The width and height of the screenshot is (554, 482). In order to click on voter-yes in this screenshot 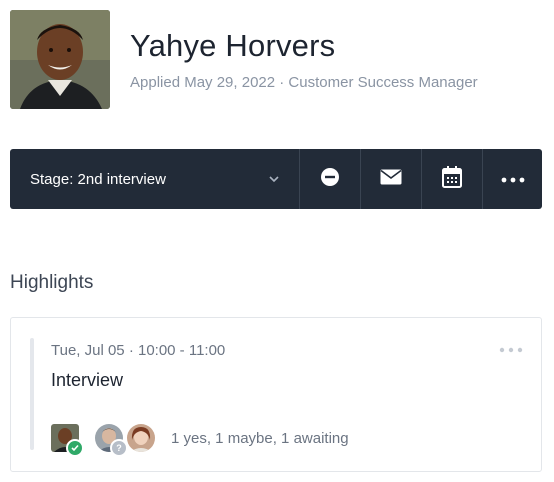, I will do `click(67, 440)`.